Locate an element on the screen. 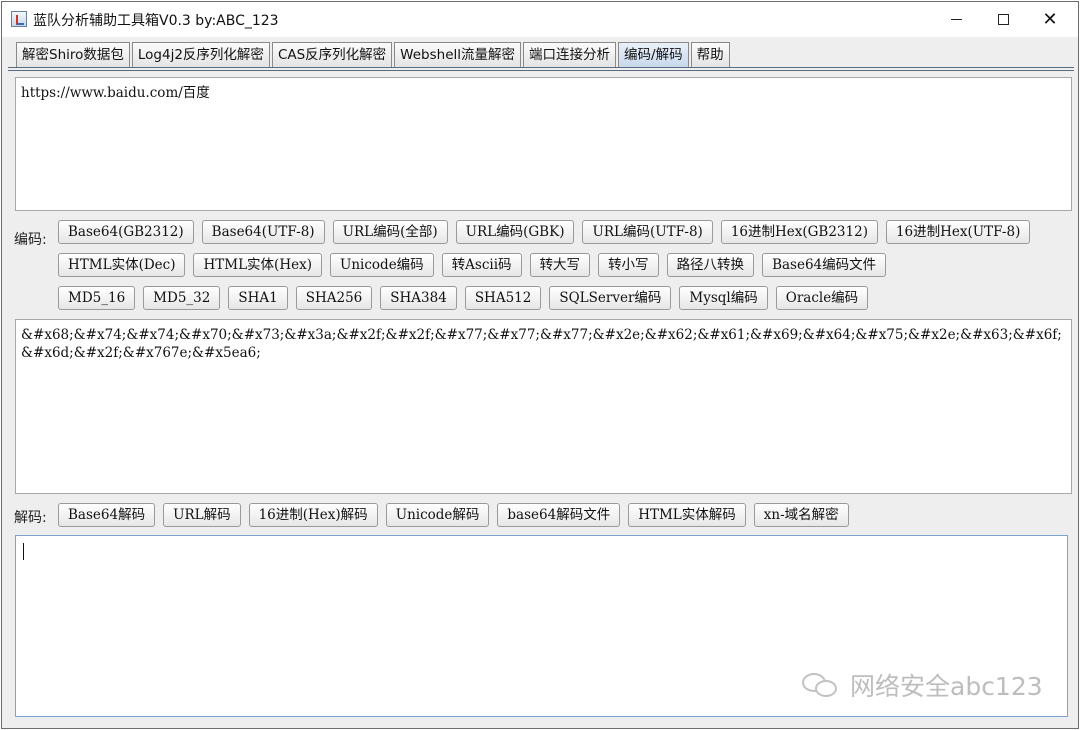 This screenshot has width=1080, height=730. encode-label: 编码: is located at coordinates (30, 240).